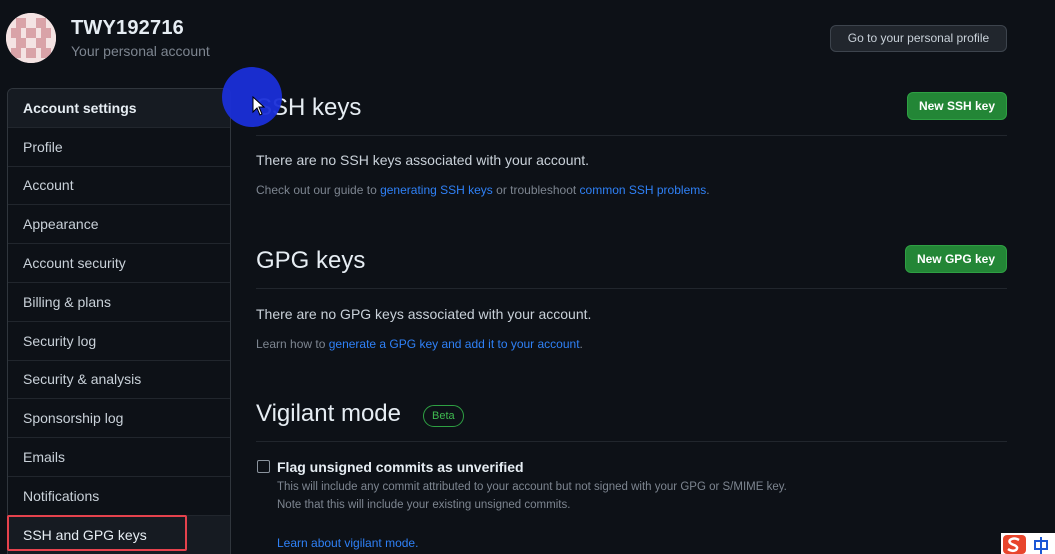 Image resolution: width=1055 pixels, height=554 pixels. Describe the element at coordinates (119, 225) in the screenshot. I see `sidebar-item-appearance: Appearance` at that location.